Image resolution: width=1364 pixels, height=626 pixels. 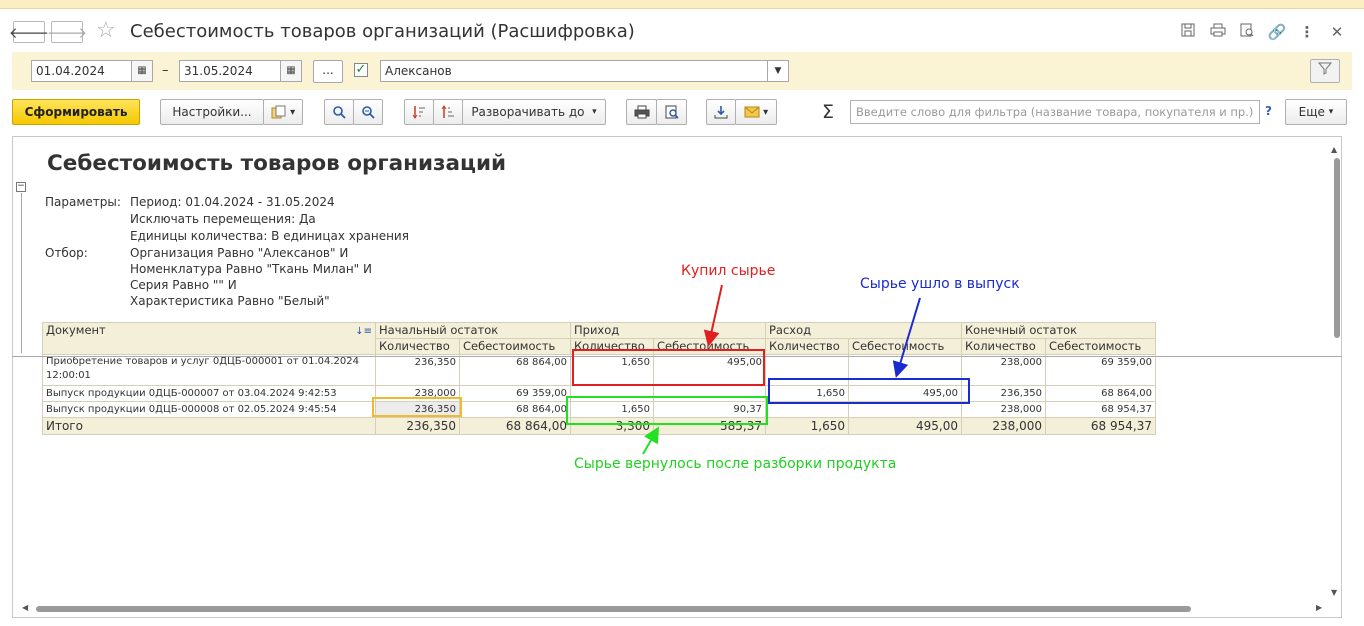 What do you see at coordinates (713, 315) in the screenshot?
I see `red-arrow` at bounding box center [713, 315].